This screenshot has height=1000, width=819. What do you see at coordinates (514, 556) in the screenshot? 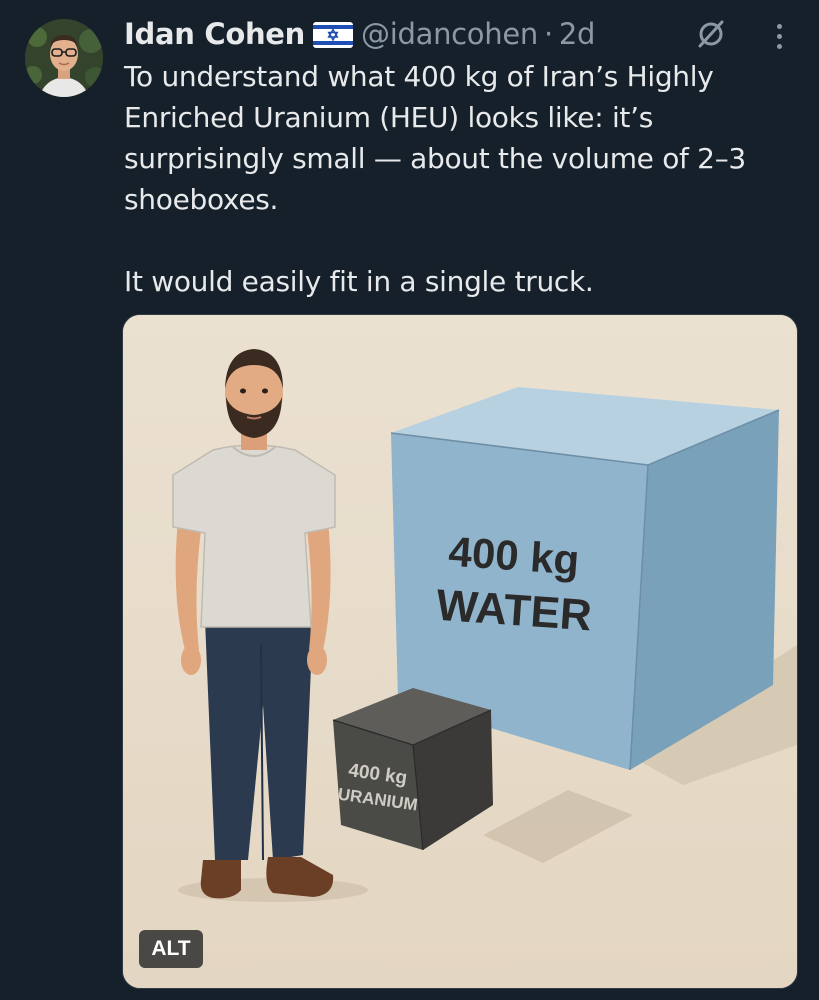
I see `water-cube-weight-label: 400 kg` at bounding box center [514, 556].